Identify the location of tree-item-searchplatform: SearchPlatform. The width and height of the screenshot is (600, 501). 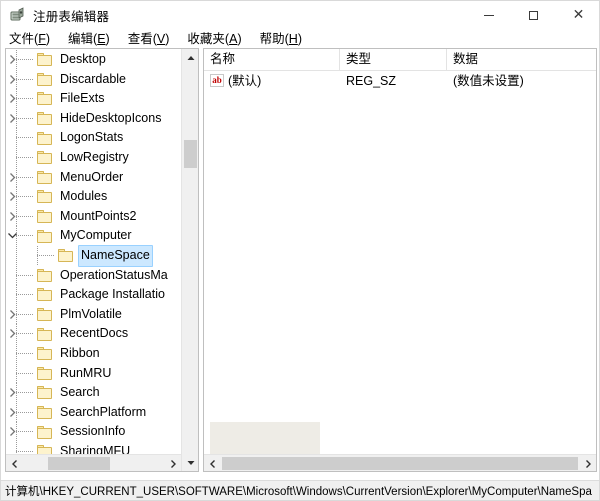
(93, 412).